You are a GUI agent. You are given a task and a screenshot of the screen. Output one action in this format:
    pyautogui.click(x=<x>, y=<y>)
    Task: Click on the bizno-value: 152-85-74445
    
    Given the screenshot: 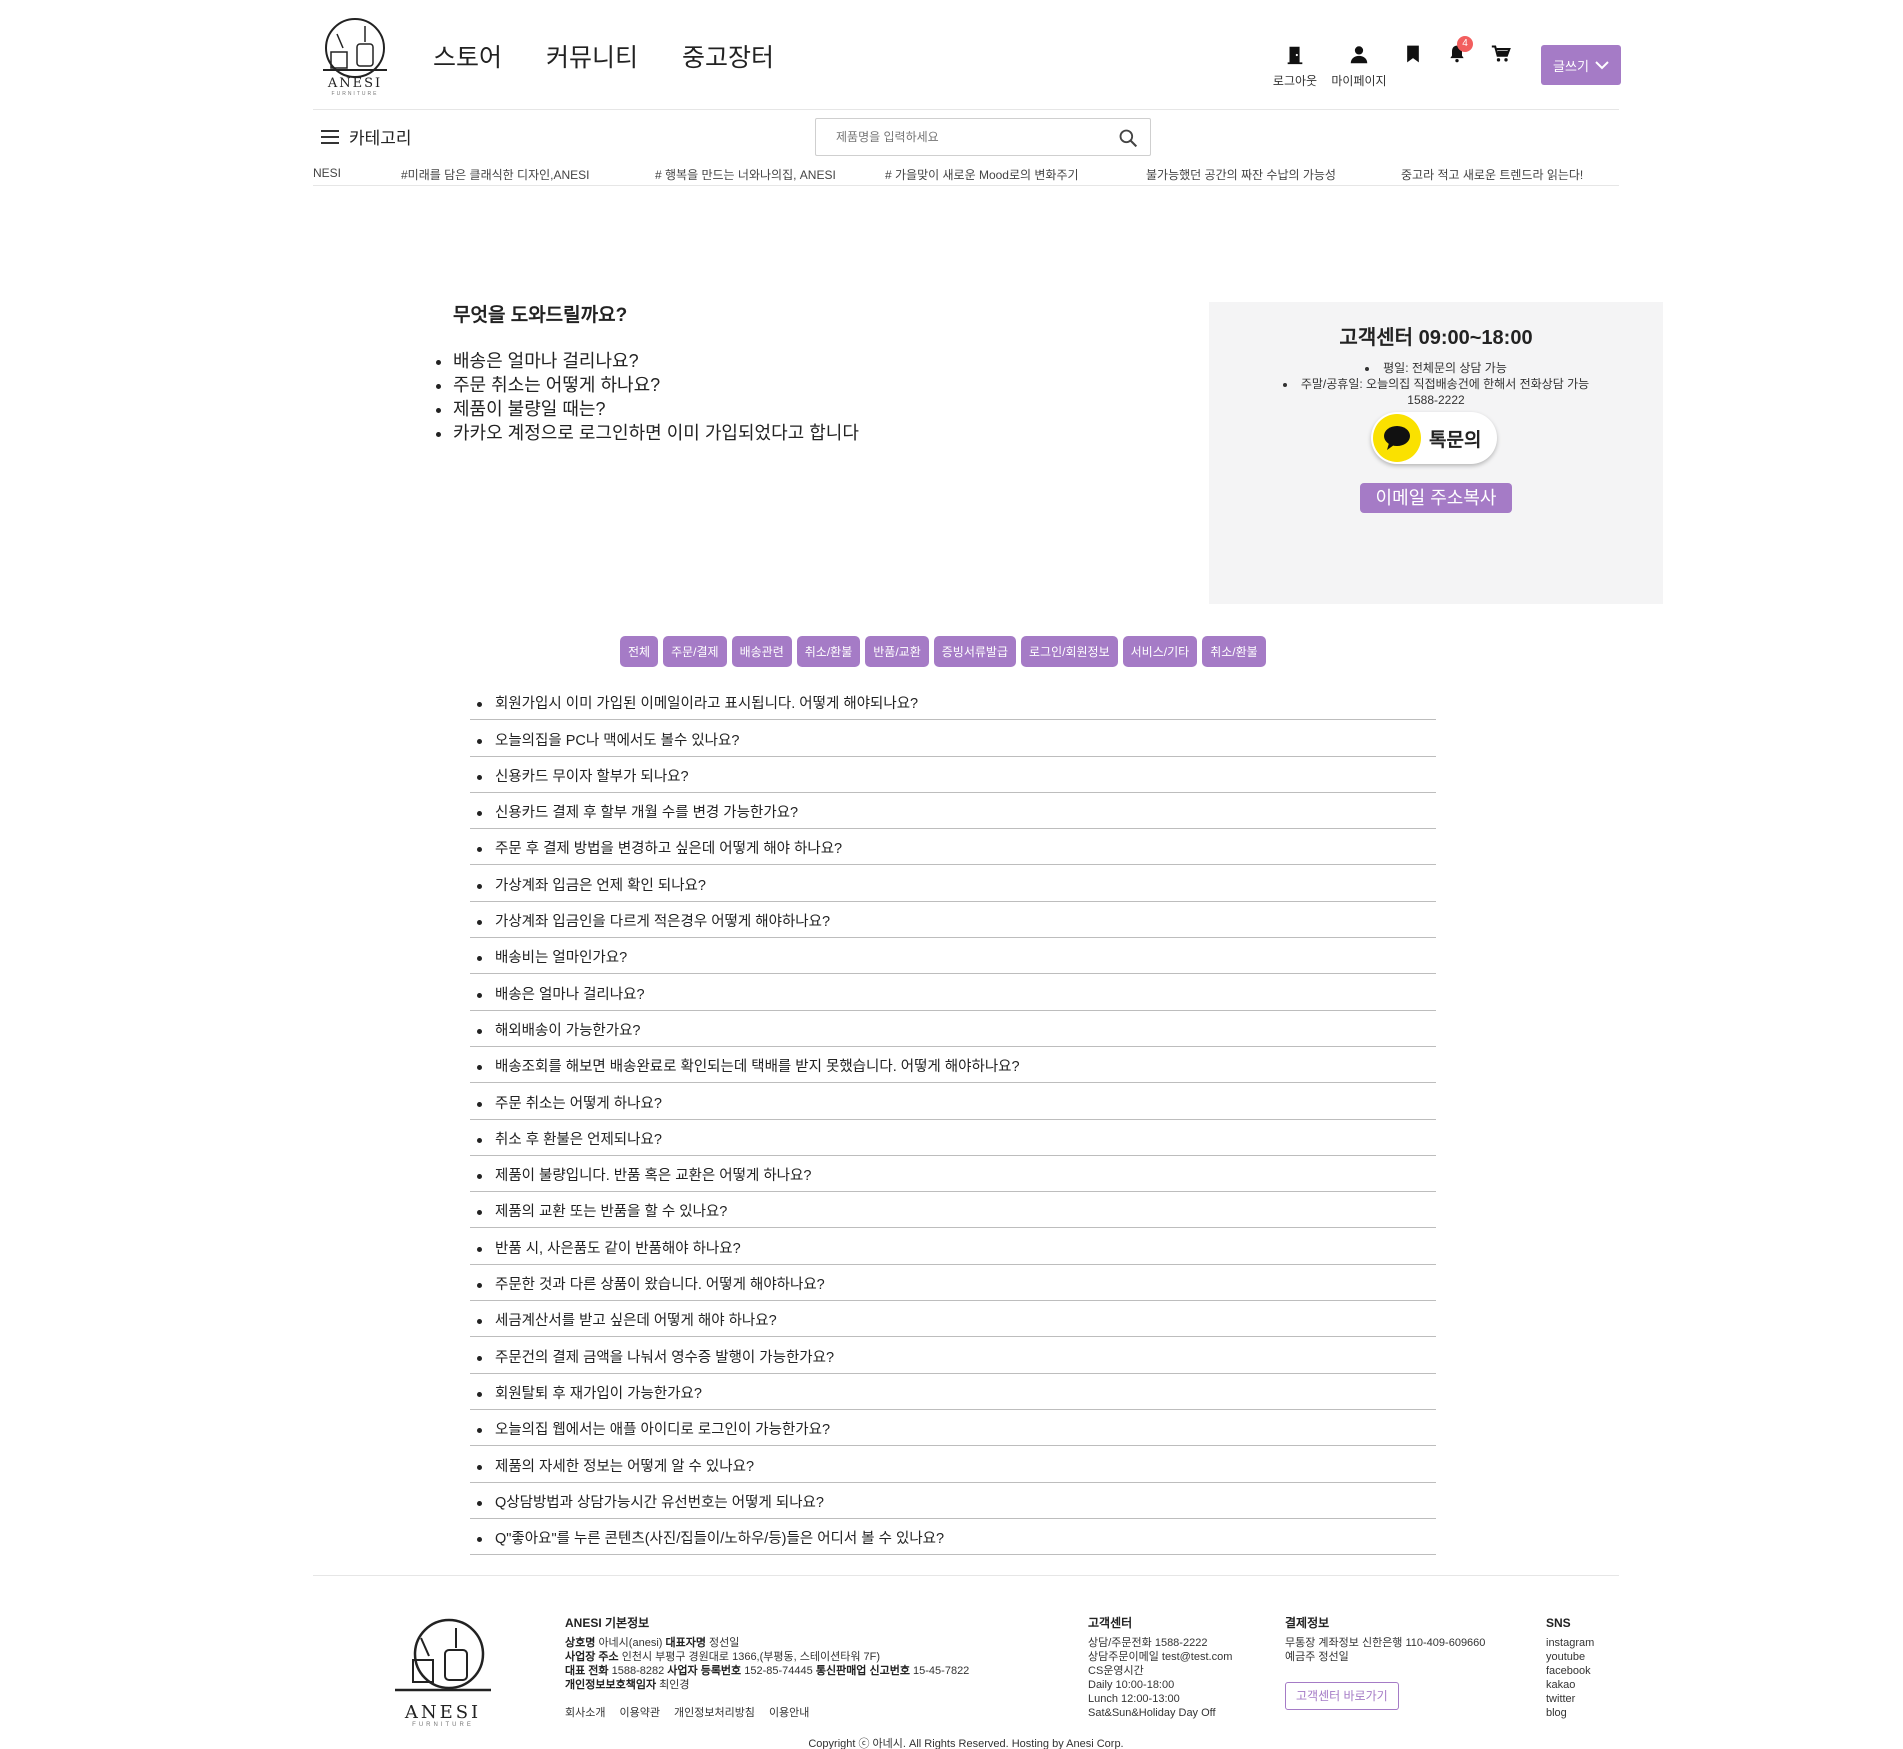 What is the action you would take?
    pyautogui.click(x=778, y=1671)
    